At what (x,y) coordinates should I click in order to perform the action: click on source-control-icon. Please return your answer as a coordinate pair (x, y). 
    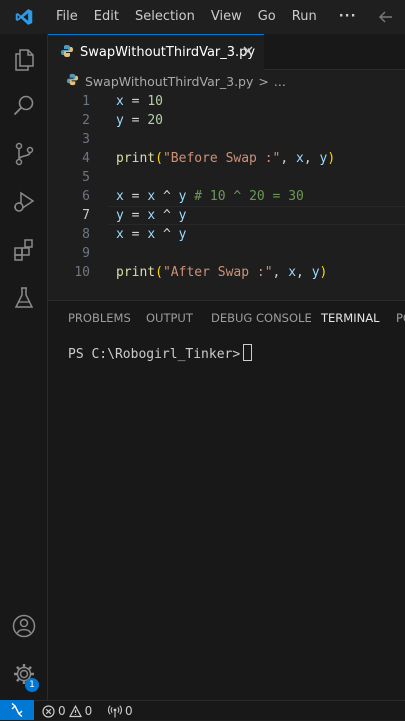
    Looking at the image, I should click on (24, 154).